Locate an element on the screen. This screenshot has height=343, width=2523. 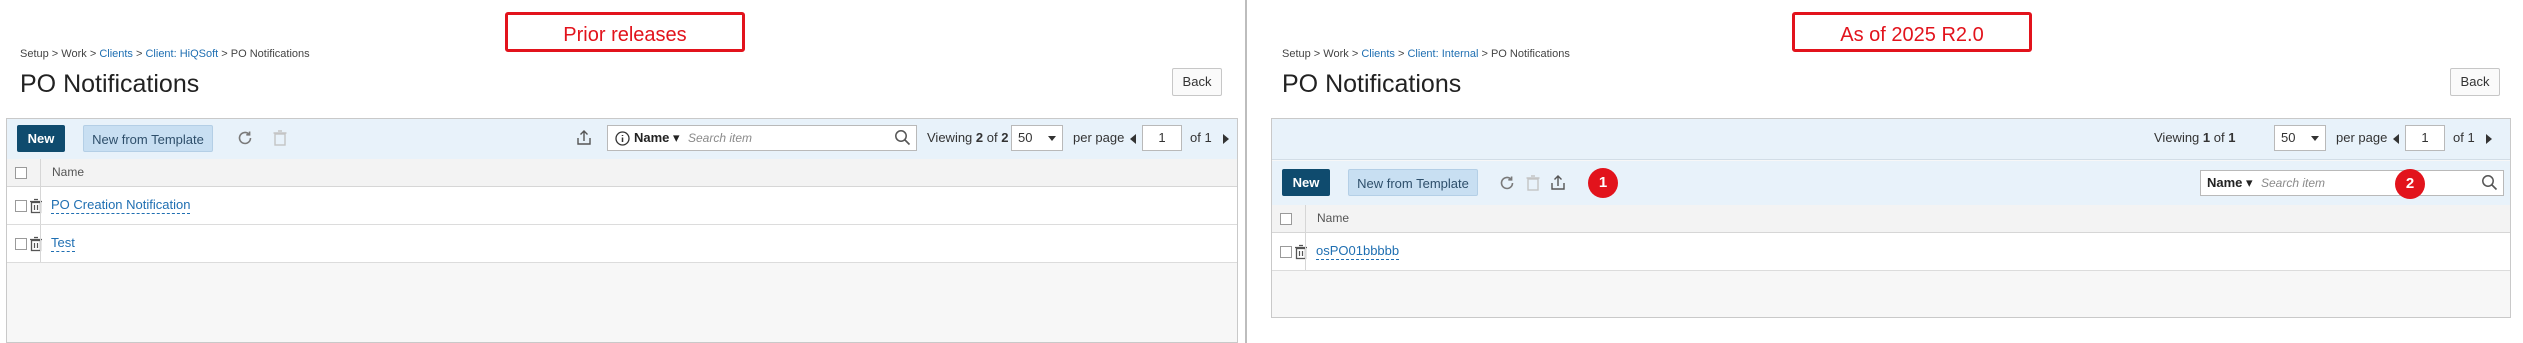
breadcrumb-client: Client: HiQSoft is located at coordinates (181, 54).